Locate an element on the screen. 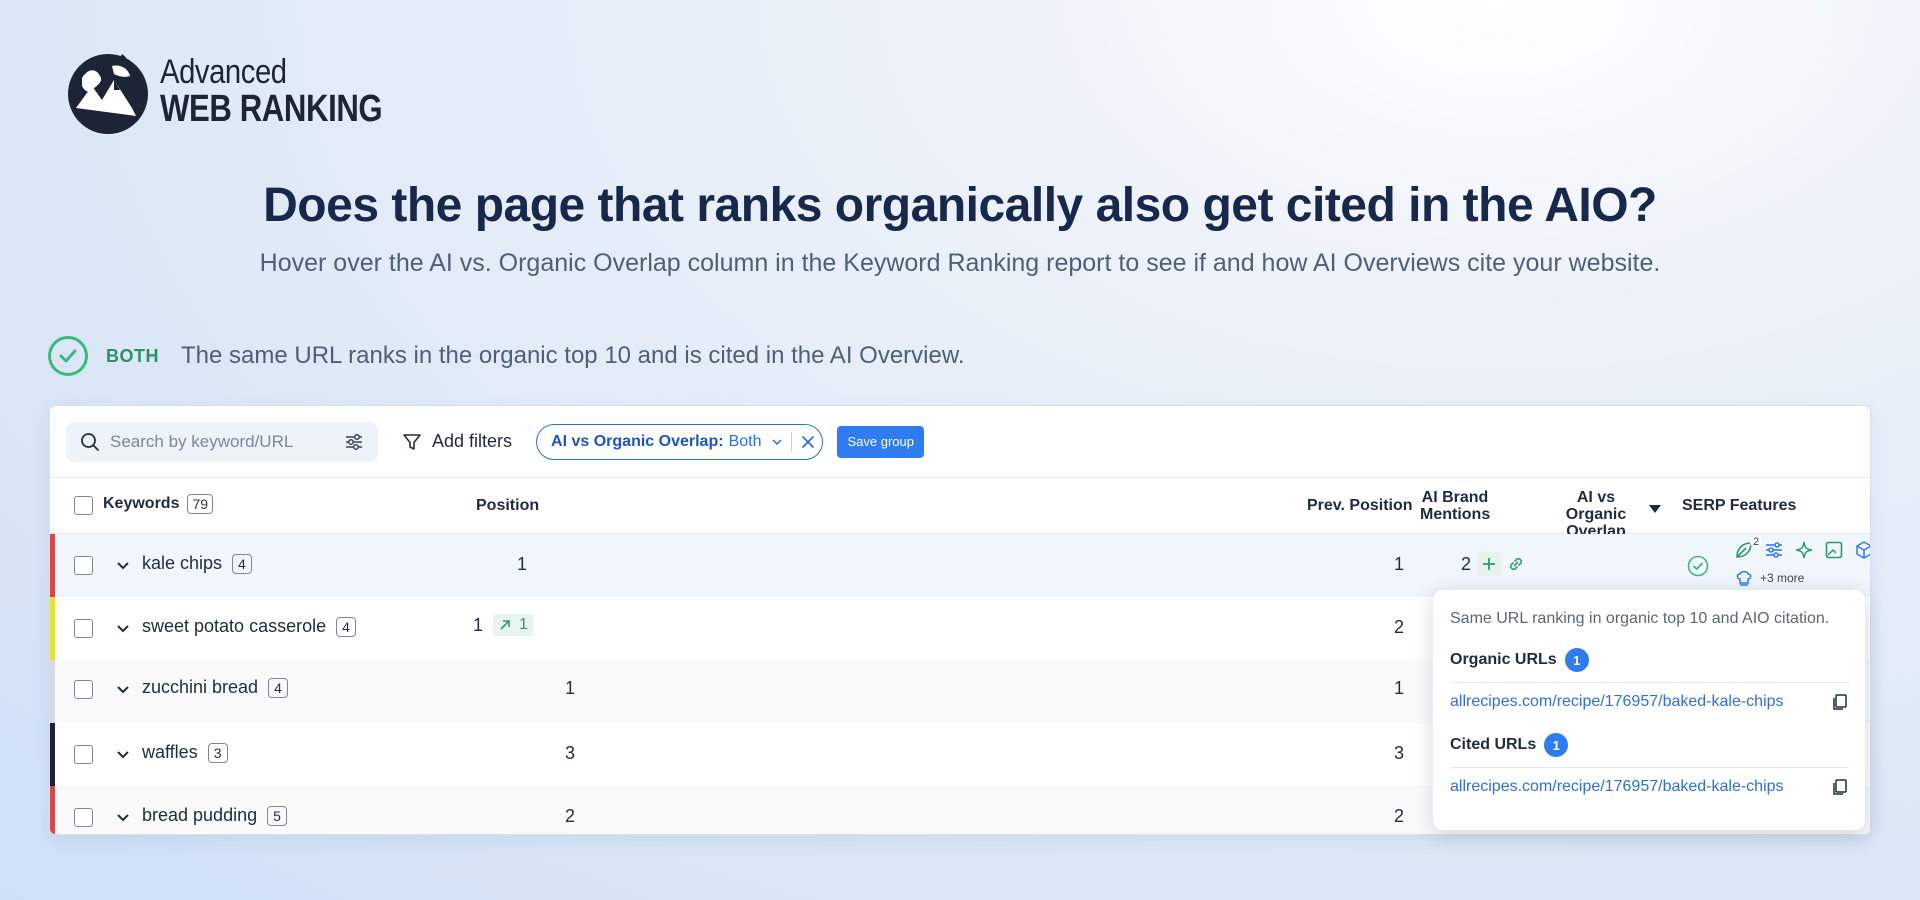  link-icon is located at coordinates (1516, 564).